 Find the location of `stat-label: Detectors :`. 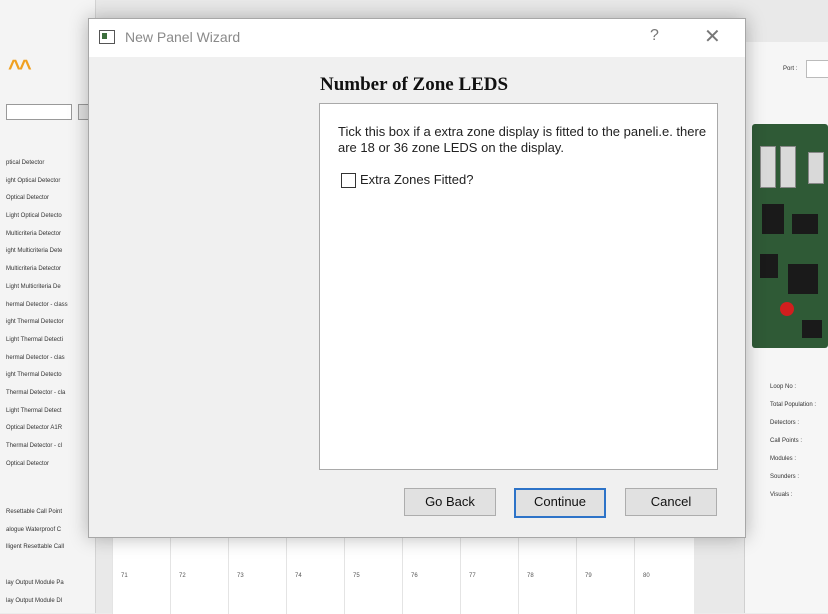

stat-label: Detectors : is located at coordinates (785, 423).